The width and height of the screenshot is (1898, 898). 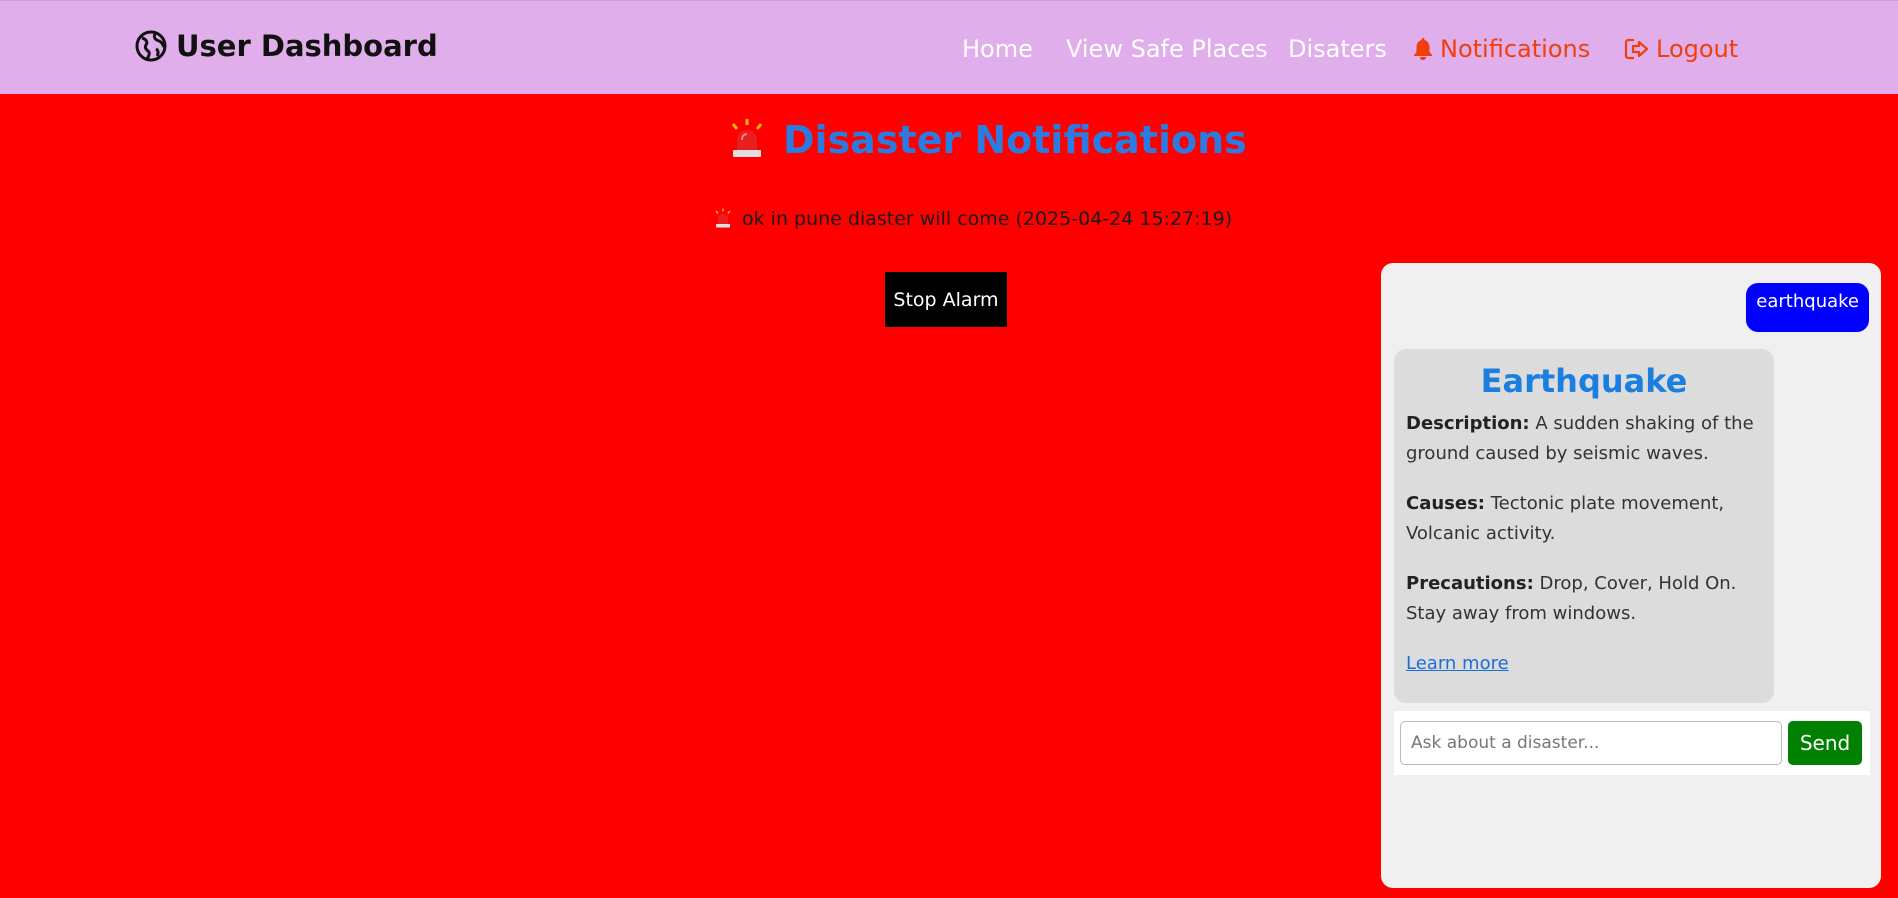 I want to click on nav-disasters-link: Disaters, so click(x=1337, y=49).